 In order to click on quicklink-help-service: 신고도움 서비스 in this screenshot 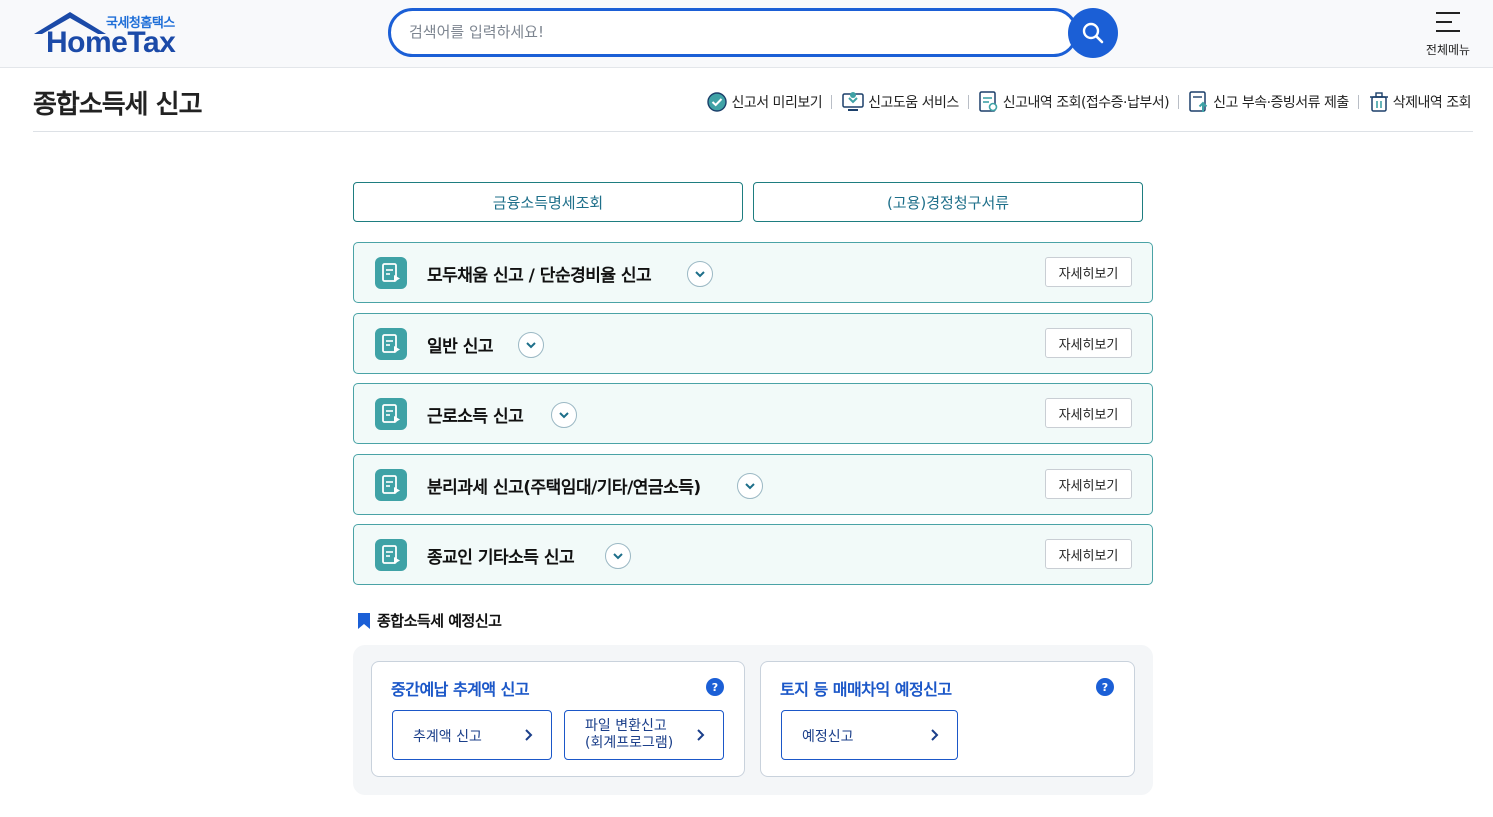, I will do `click(900, 102)`.